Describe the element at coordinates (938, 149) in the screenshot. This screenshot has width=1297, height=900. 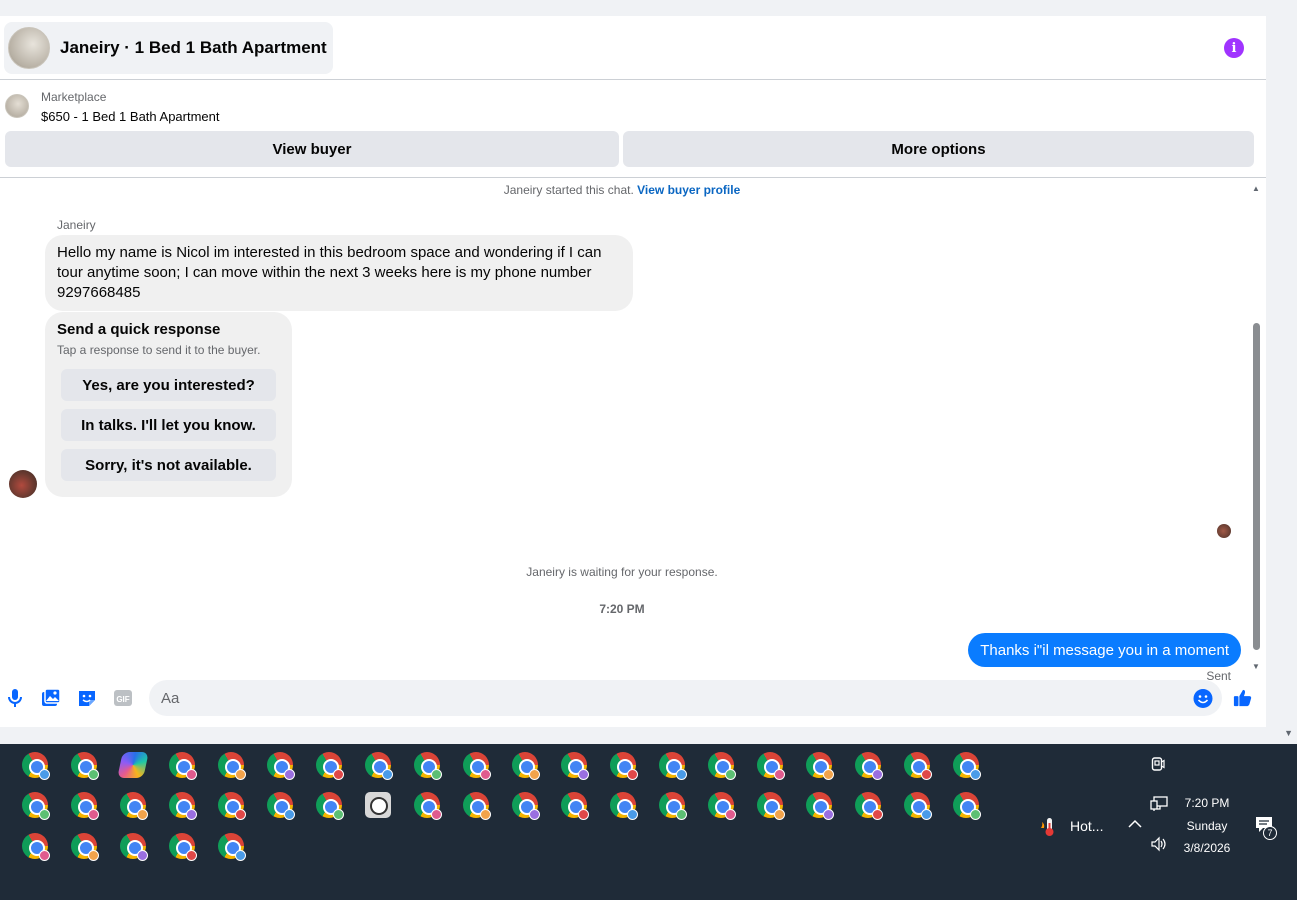
I see `more-options-button: More options` at that location.